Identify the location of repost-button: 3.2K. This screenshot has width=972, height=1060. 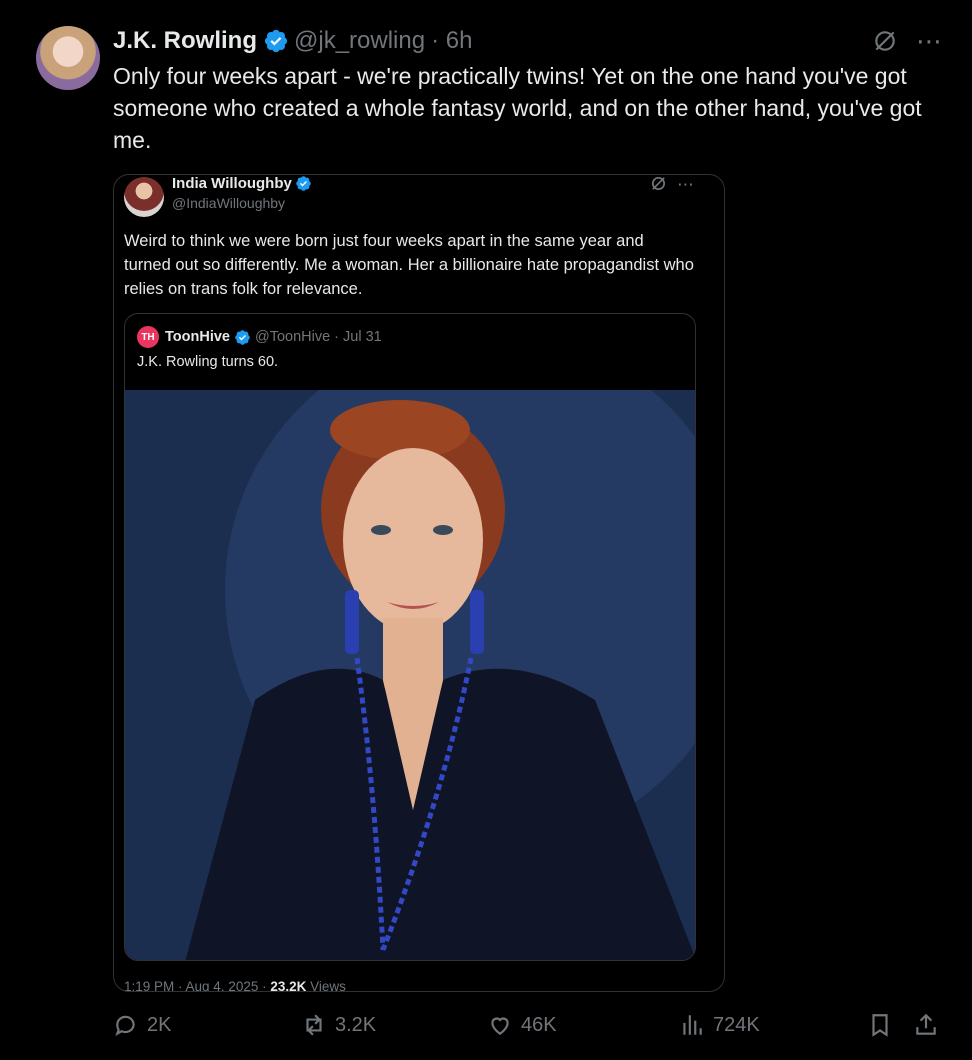
(338, 1025).